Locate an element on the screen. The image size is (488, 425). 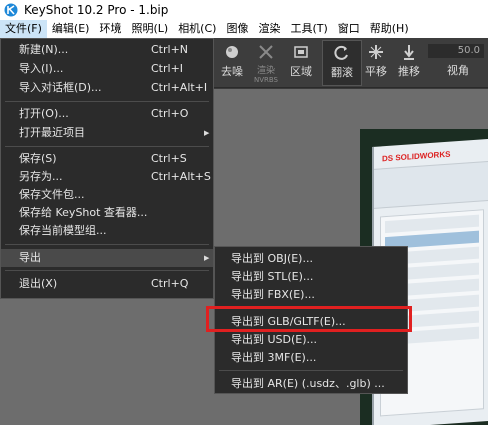
region-tool: 区域 is located at coordinates (301, 63).